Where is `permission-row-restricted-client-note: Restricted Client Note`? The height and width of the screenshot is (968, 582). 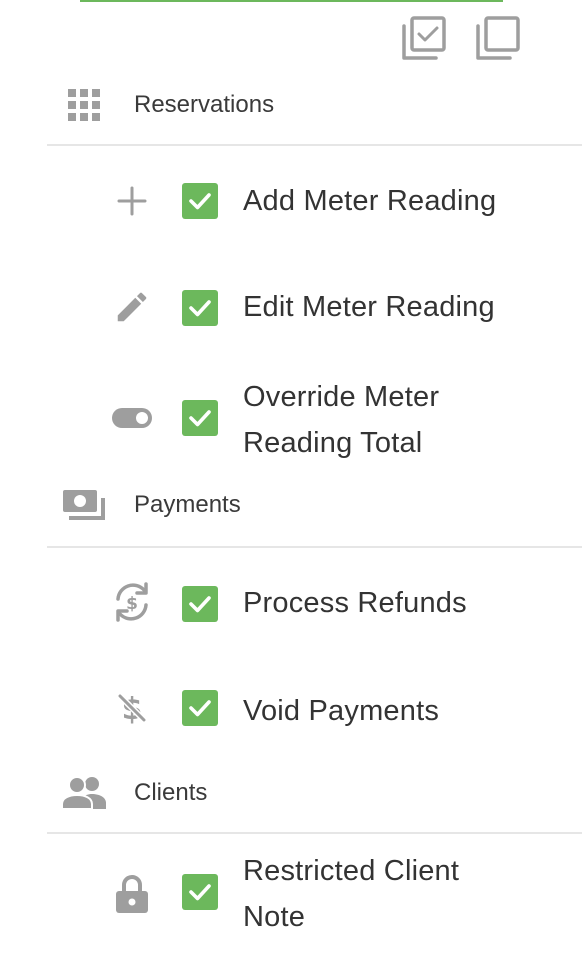
permission-row-restricted-client-note: Restricted Client Note is located at coordinates (291, 894).